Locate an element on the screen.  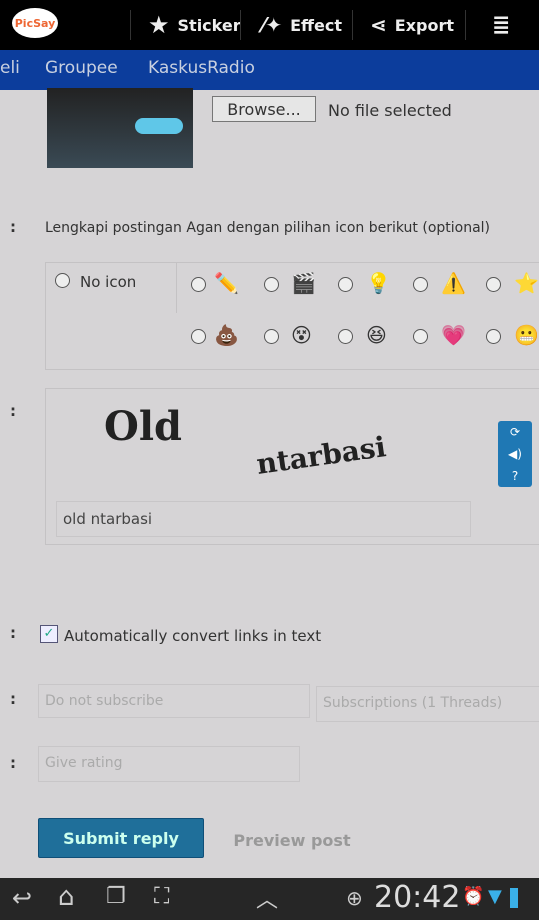
overflow-menu-icon: ≣ is located at coordinates (501, 25).